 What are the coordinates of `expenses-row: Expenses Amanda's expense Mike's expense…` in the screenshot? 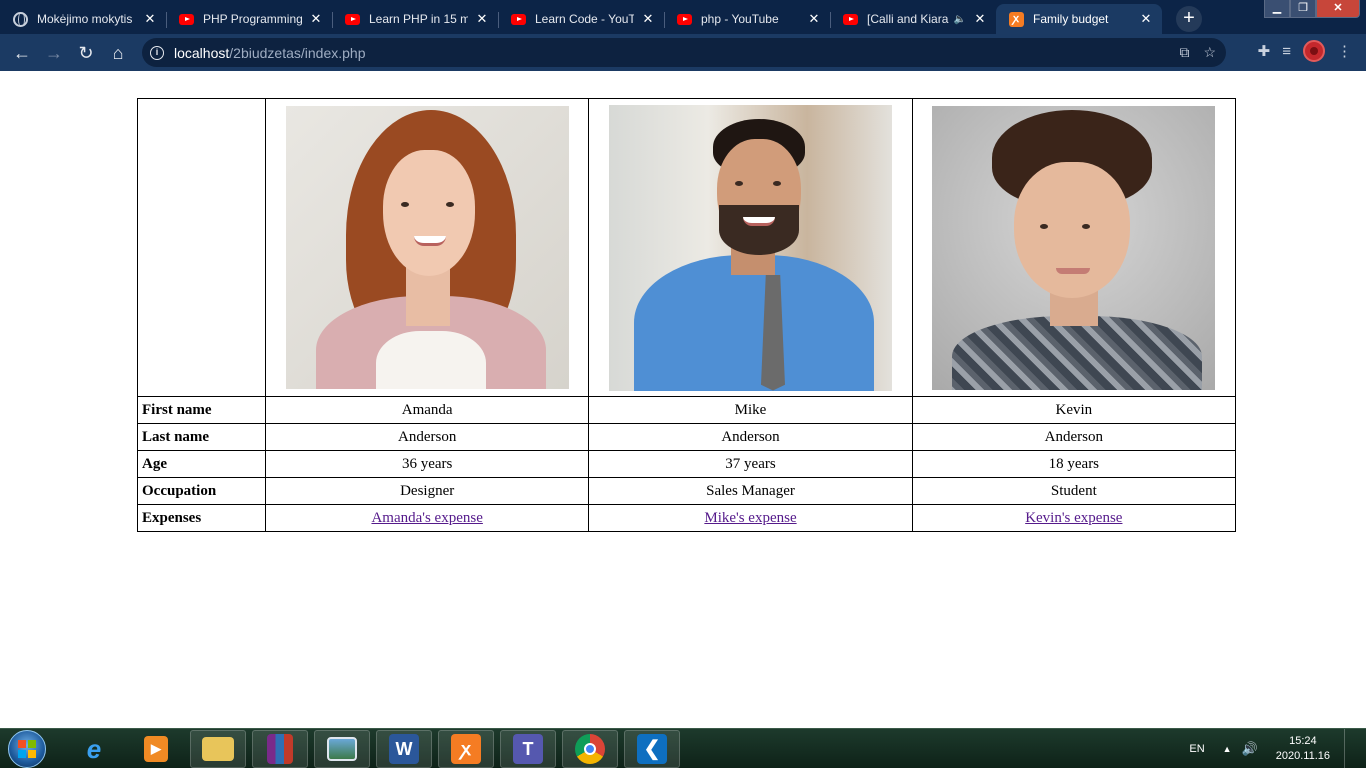 It's located at (687, 518).